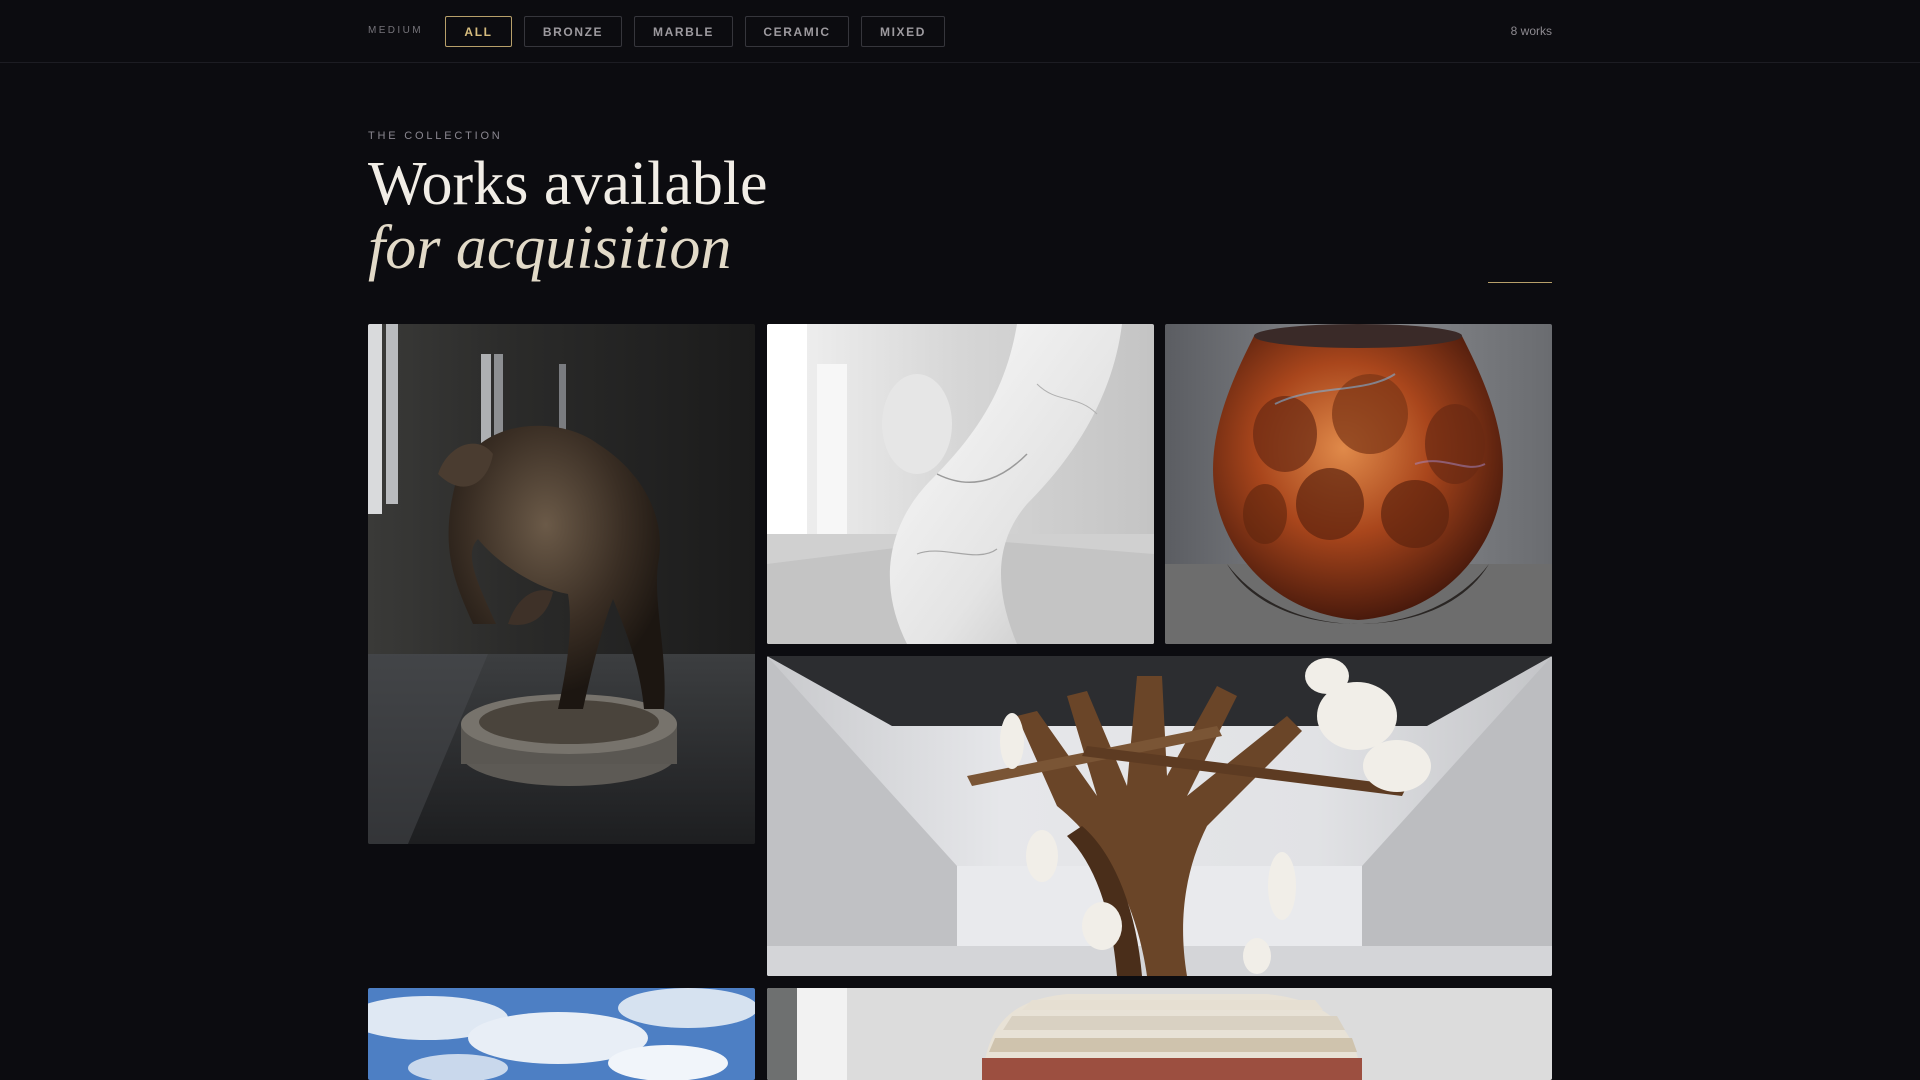 This screenshot has width=1920, height=1080. What do you see at coordinates (550, 248) in the screenshot?
I see `page-title-line2: for acquisition` at bounding box center [550, 248].